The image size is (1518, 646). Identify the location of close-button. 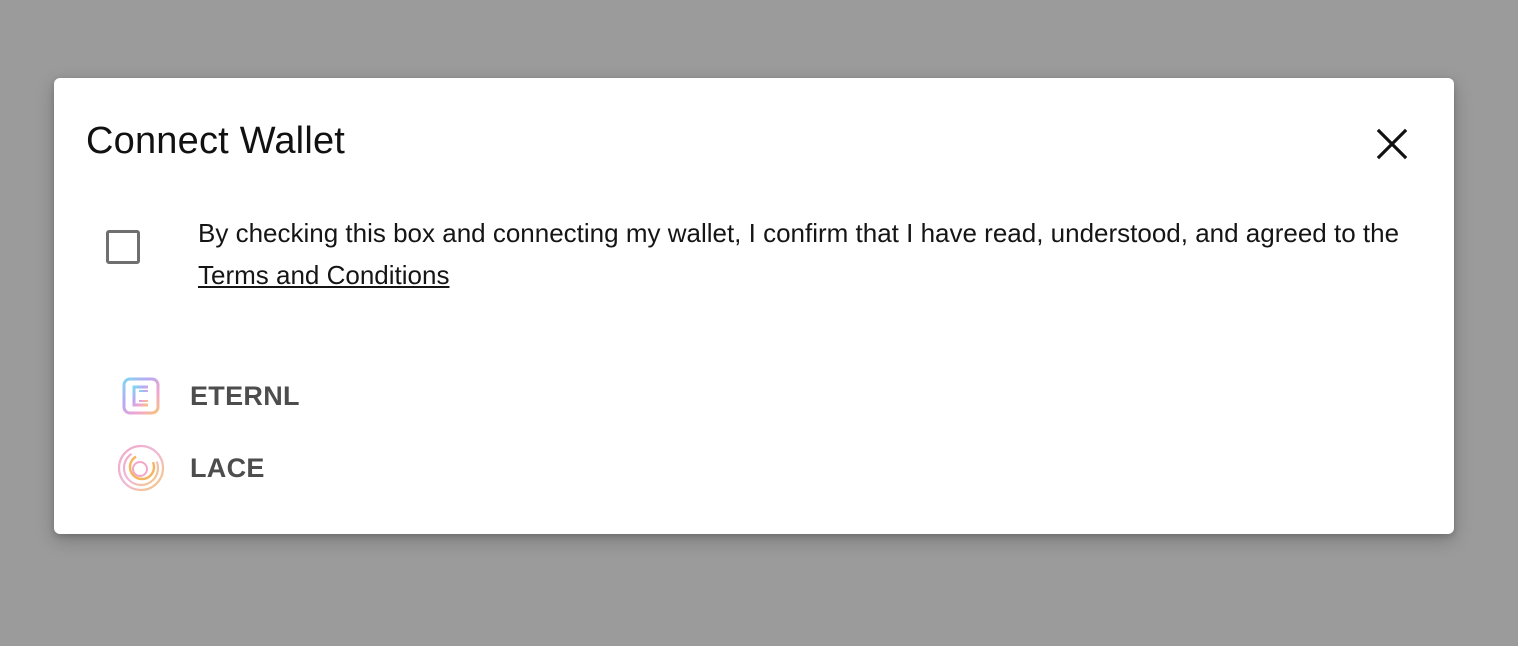
(1392, 144).